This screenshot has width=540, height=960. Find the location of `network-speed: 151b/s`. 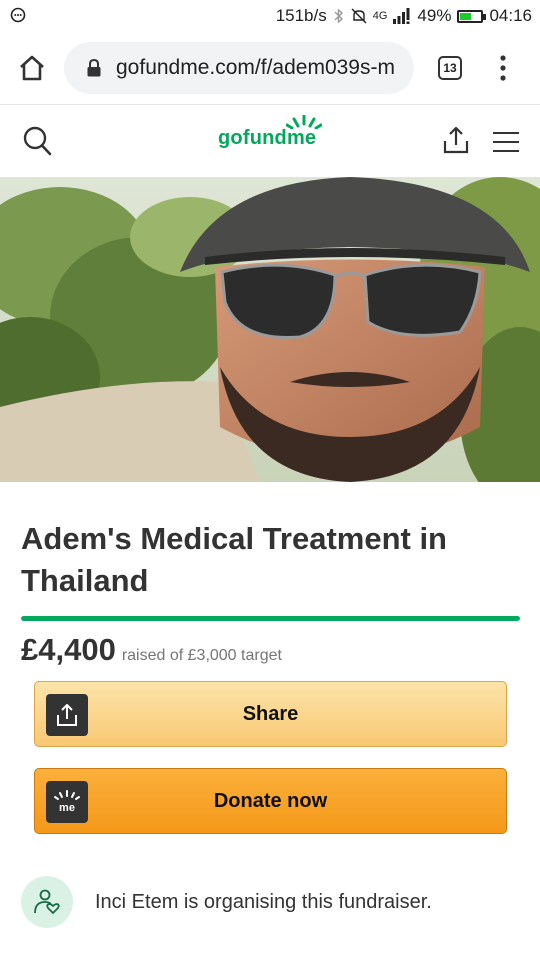

network-speed: 151b/s is located at coordinates (301, 15).